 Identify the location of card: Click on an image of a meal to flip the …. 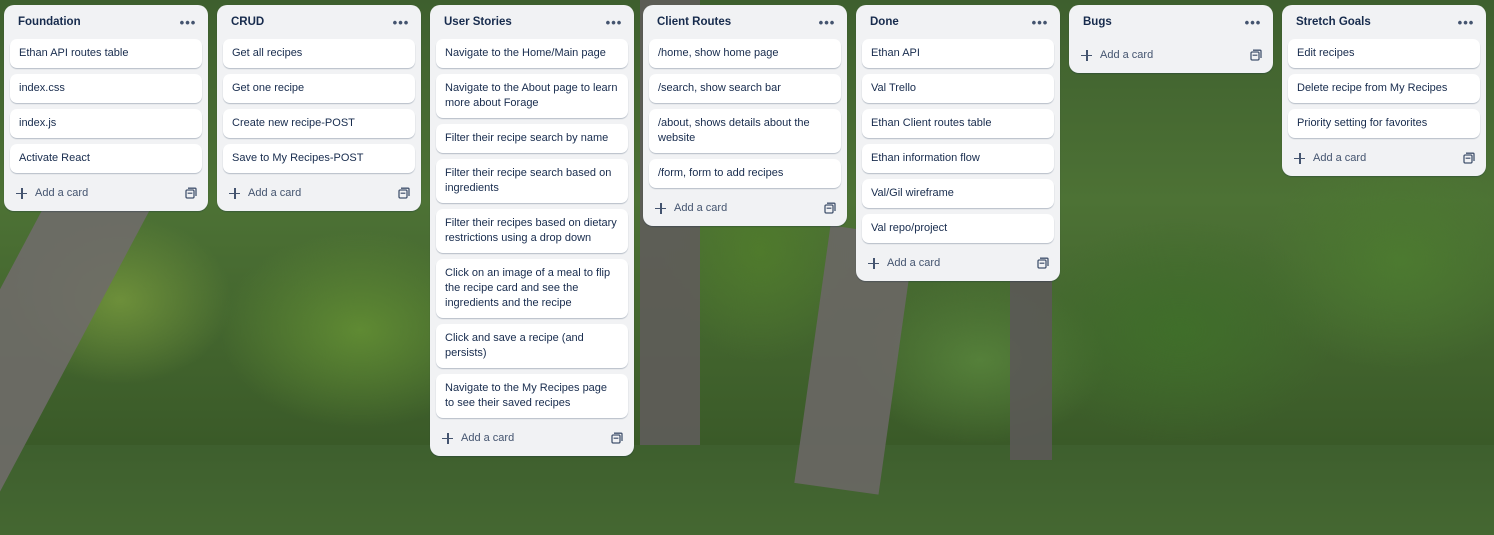
(532, 288).